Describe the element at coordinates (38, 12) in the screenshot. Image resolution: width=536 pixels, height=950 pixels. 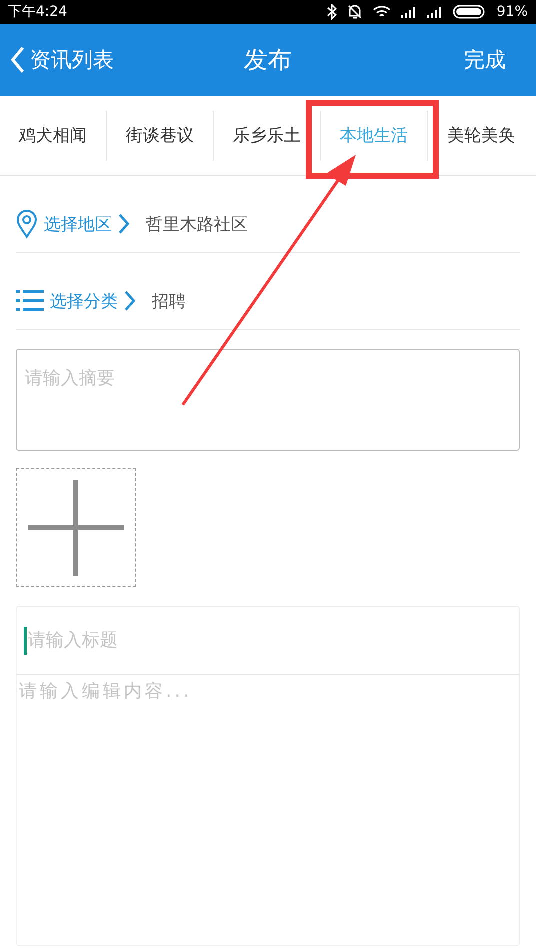
I see `status-time: 下午4:24` at that location.